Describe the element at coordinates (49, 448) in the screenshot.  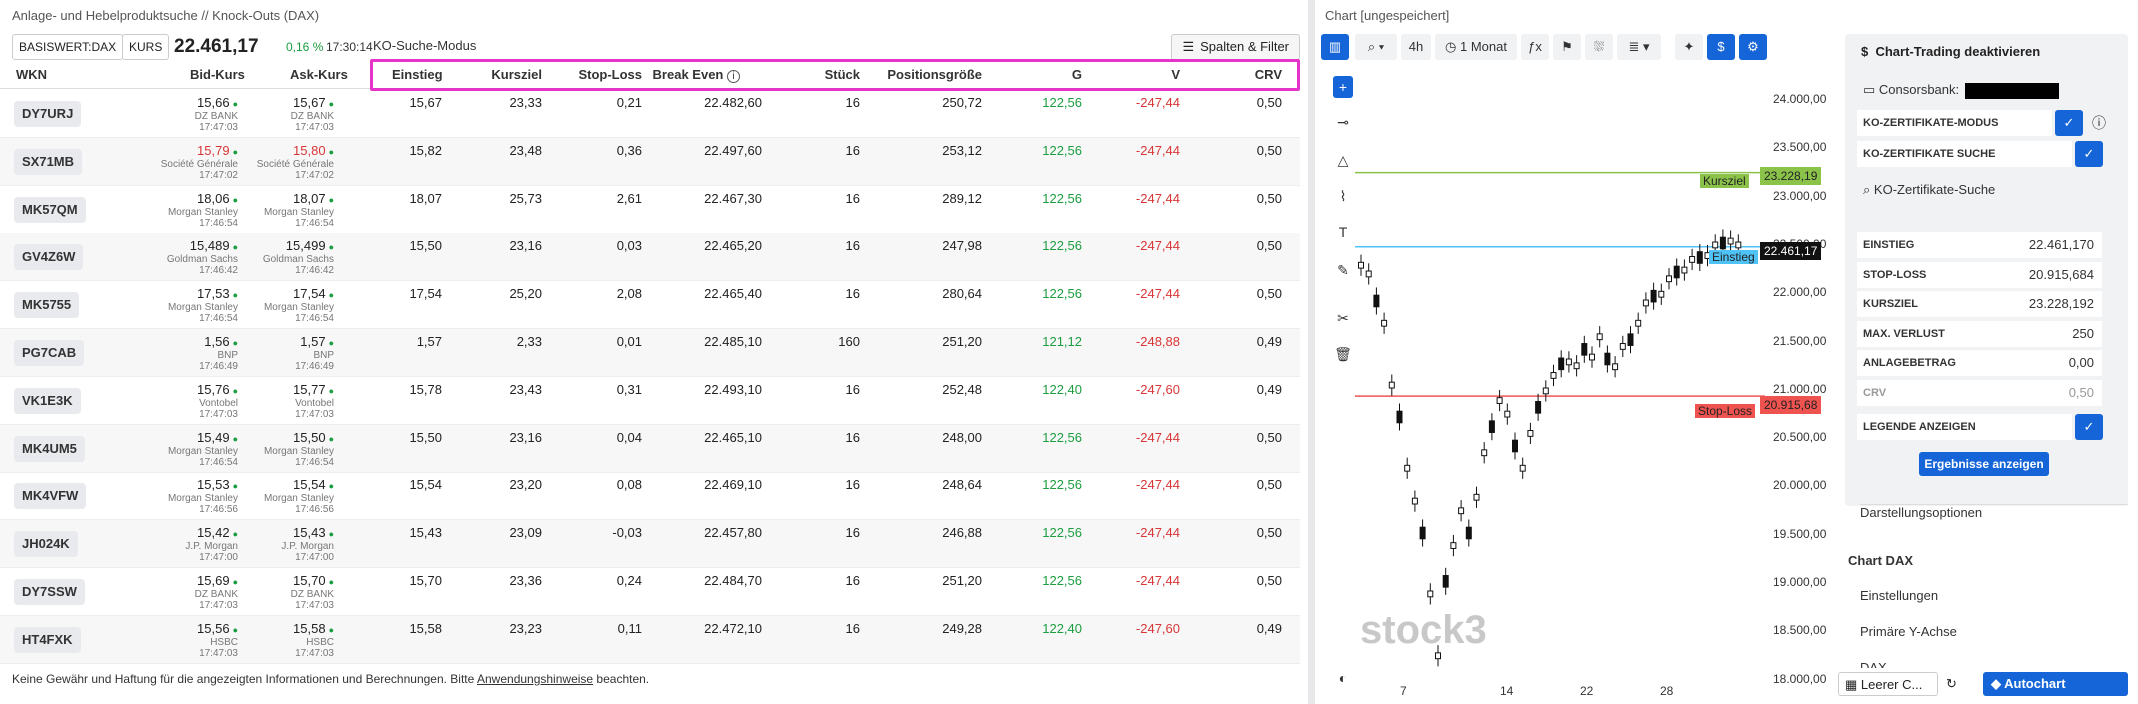
I see `wkn-badge: MK4UM5` at that location.